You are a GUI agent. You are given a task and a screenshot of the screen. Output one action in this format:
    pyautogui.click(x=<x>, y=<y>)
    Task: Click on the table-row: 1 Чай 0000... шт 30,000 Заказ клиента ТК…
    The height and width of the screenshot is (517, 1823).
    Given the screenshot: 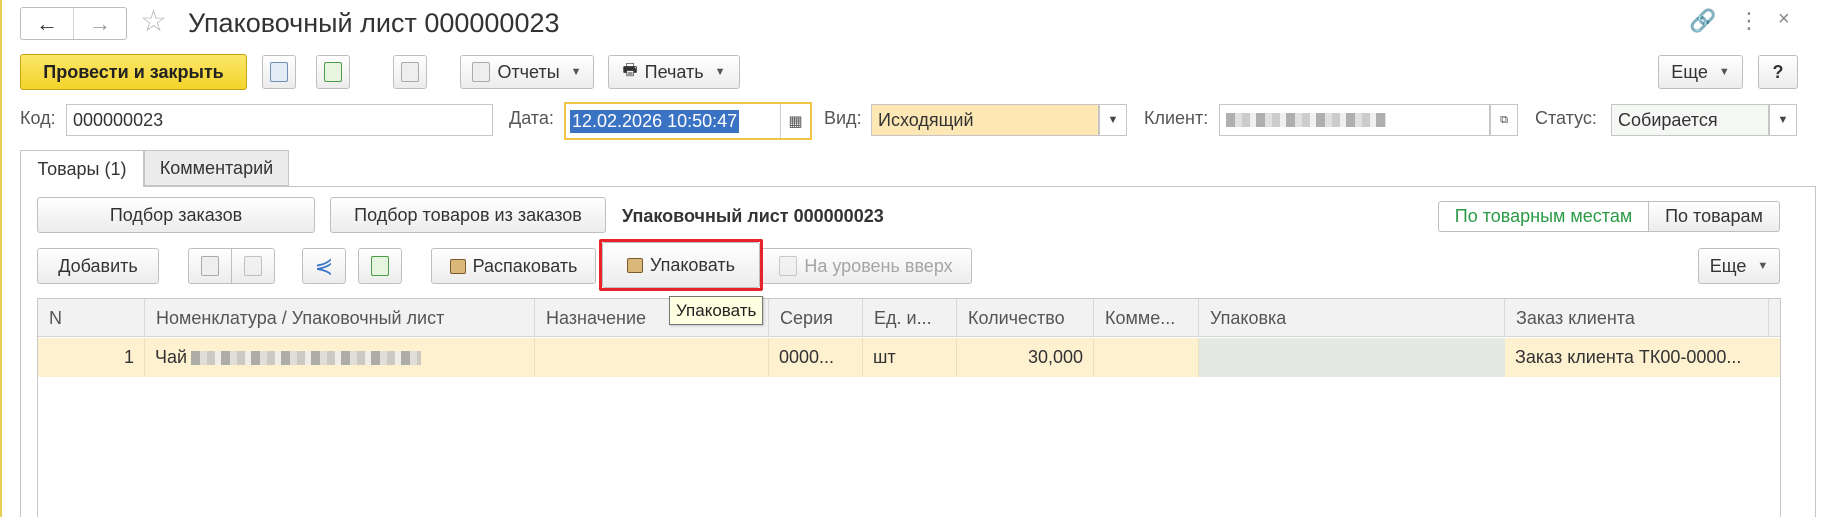 What is the action you would take?
    pyautogui.click(x=909, y=357)
    